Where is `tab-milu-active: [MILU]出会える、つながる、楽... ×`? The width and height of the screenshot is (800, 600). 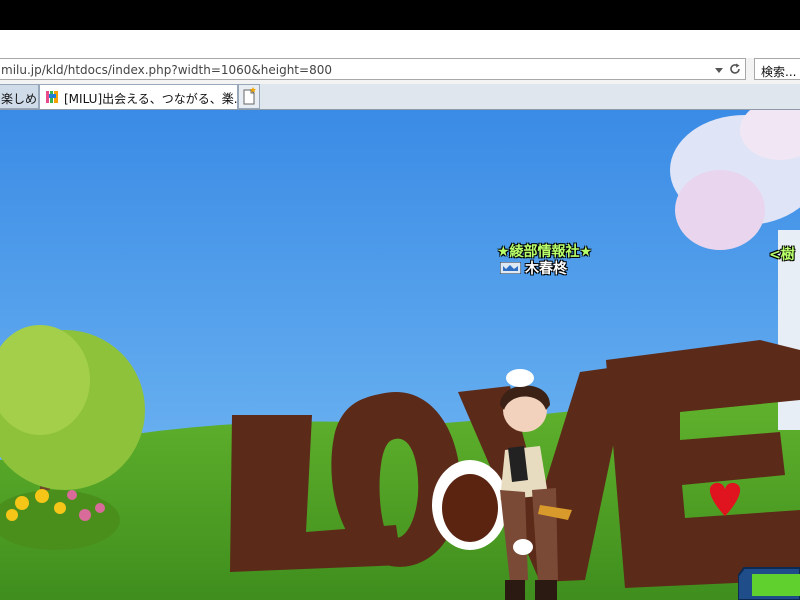
tab-milu-active: [MILU]出会える、つながる、楽... × is located at coordinates (138, 96).